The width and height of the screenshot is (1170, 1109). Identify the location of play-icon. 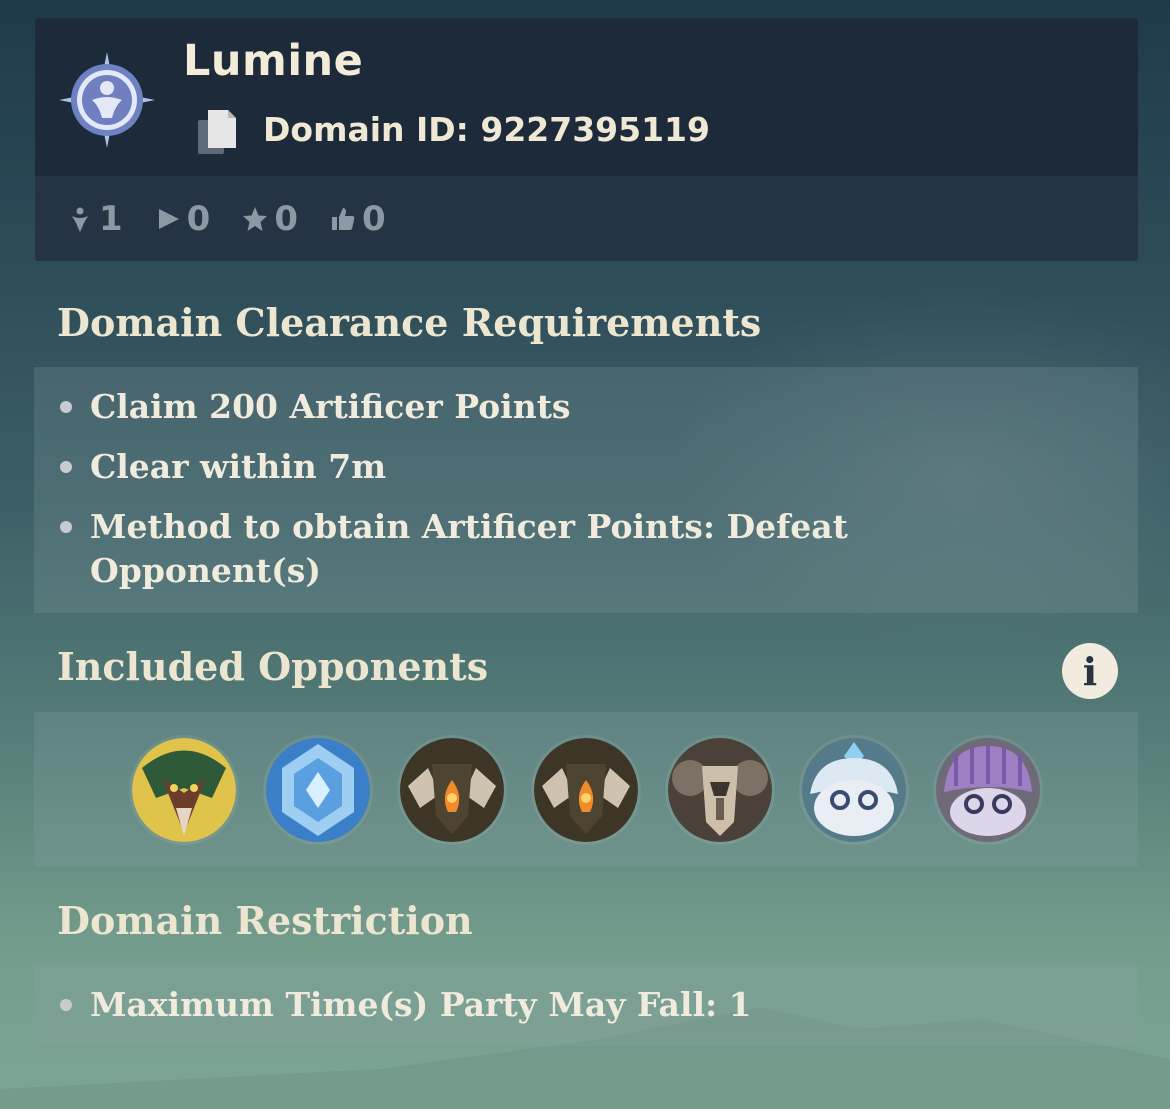
(168, 218).